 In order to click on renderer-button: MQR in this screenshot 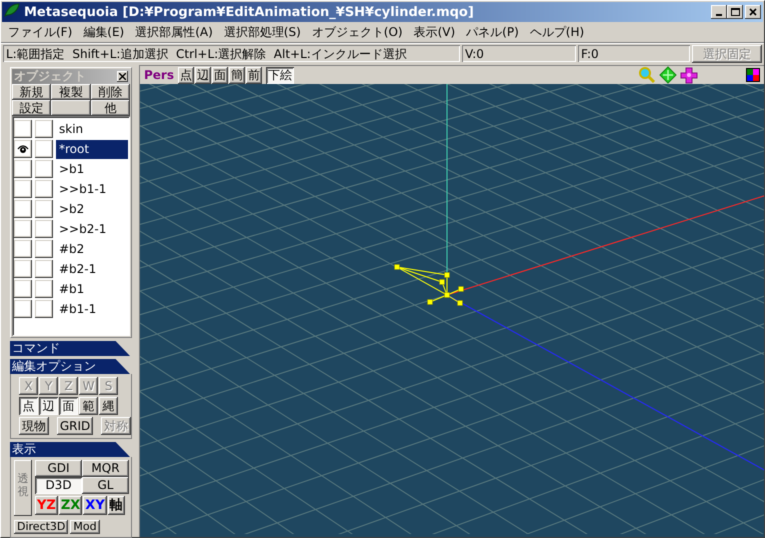, I will do `click(105, 468)`.